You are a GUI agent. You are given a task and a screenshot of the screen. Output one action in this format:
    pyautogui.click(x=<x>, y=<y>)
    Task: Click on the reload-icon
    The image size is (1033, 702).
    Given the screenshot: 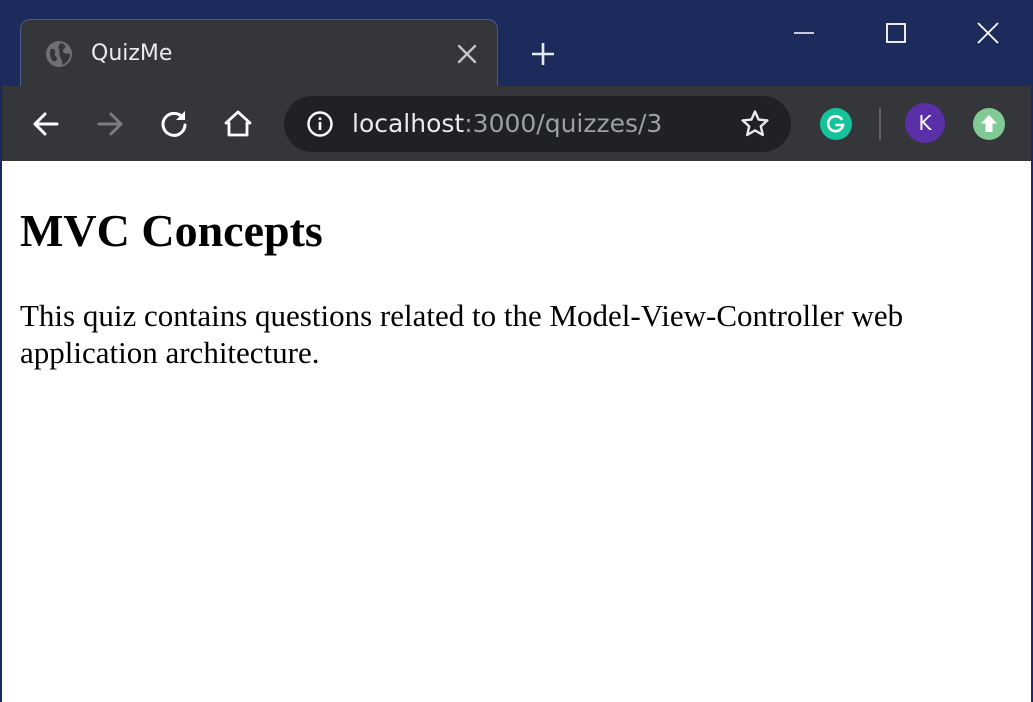 What is the action you would take?
    pyautogui.click(x=174, y=124)
    